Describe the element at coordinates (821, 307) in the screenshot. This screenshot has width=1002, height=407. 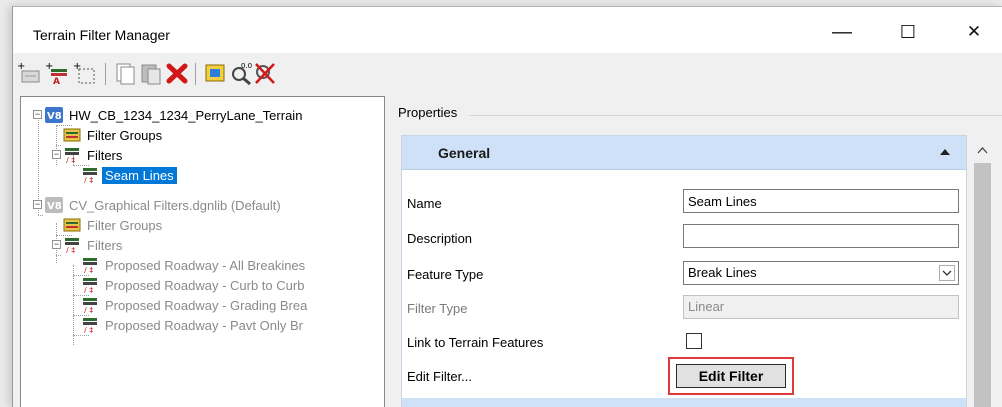
I see `filter-type-field: Linear` at that location.